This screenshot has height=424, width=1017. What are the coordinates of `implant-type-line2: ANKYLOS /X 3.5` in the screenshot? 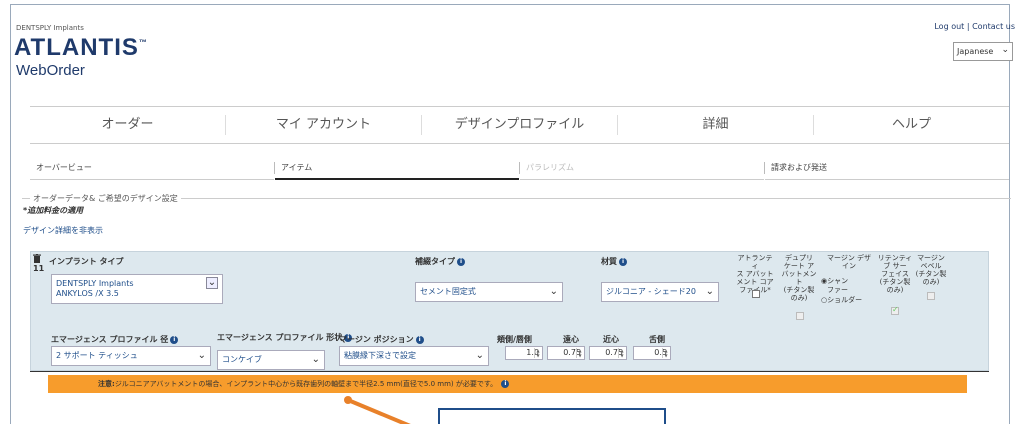 It's located at (87, 293).